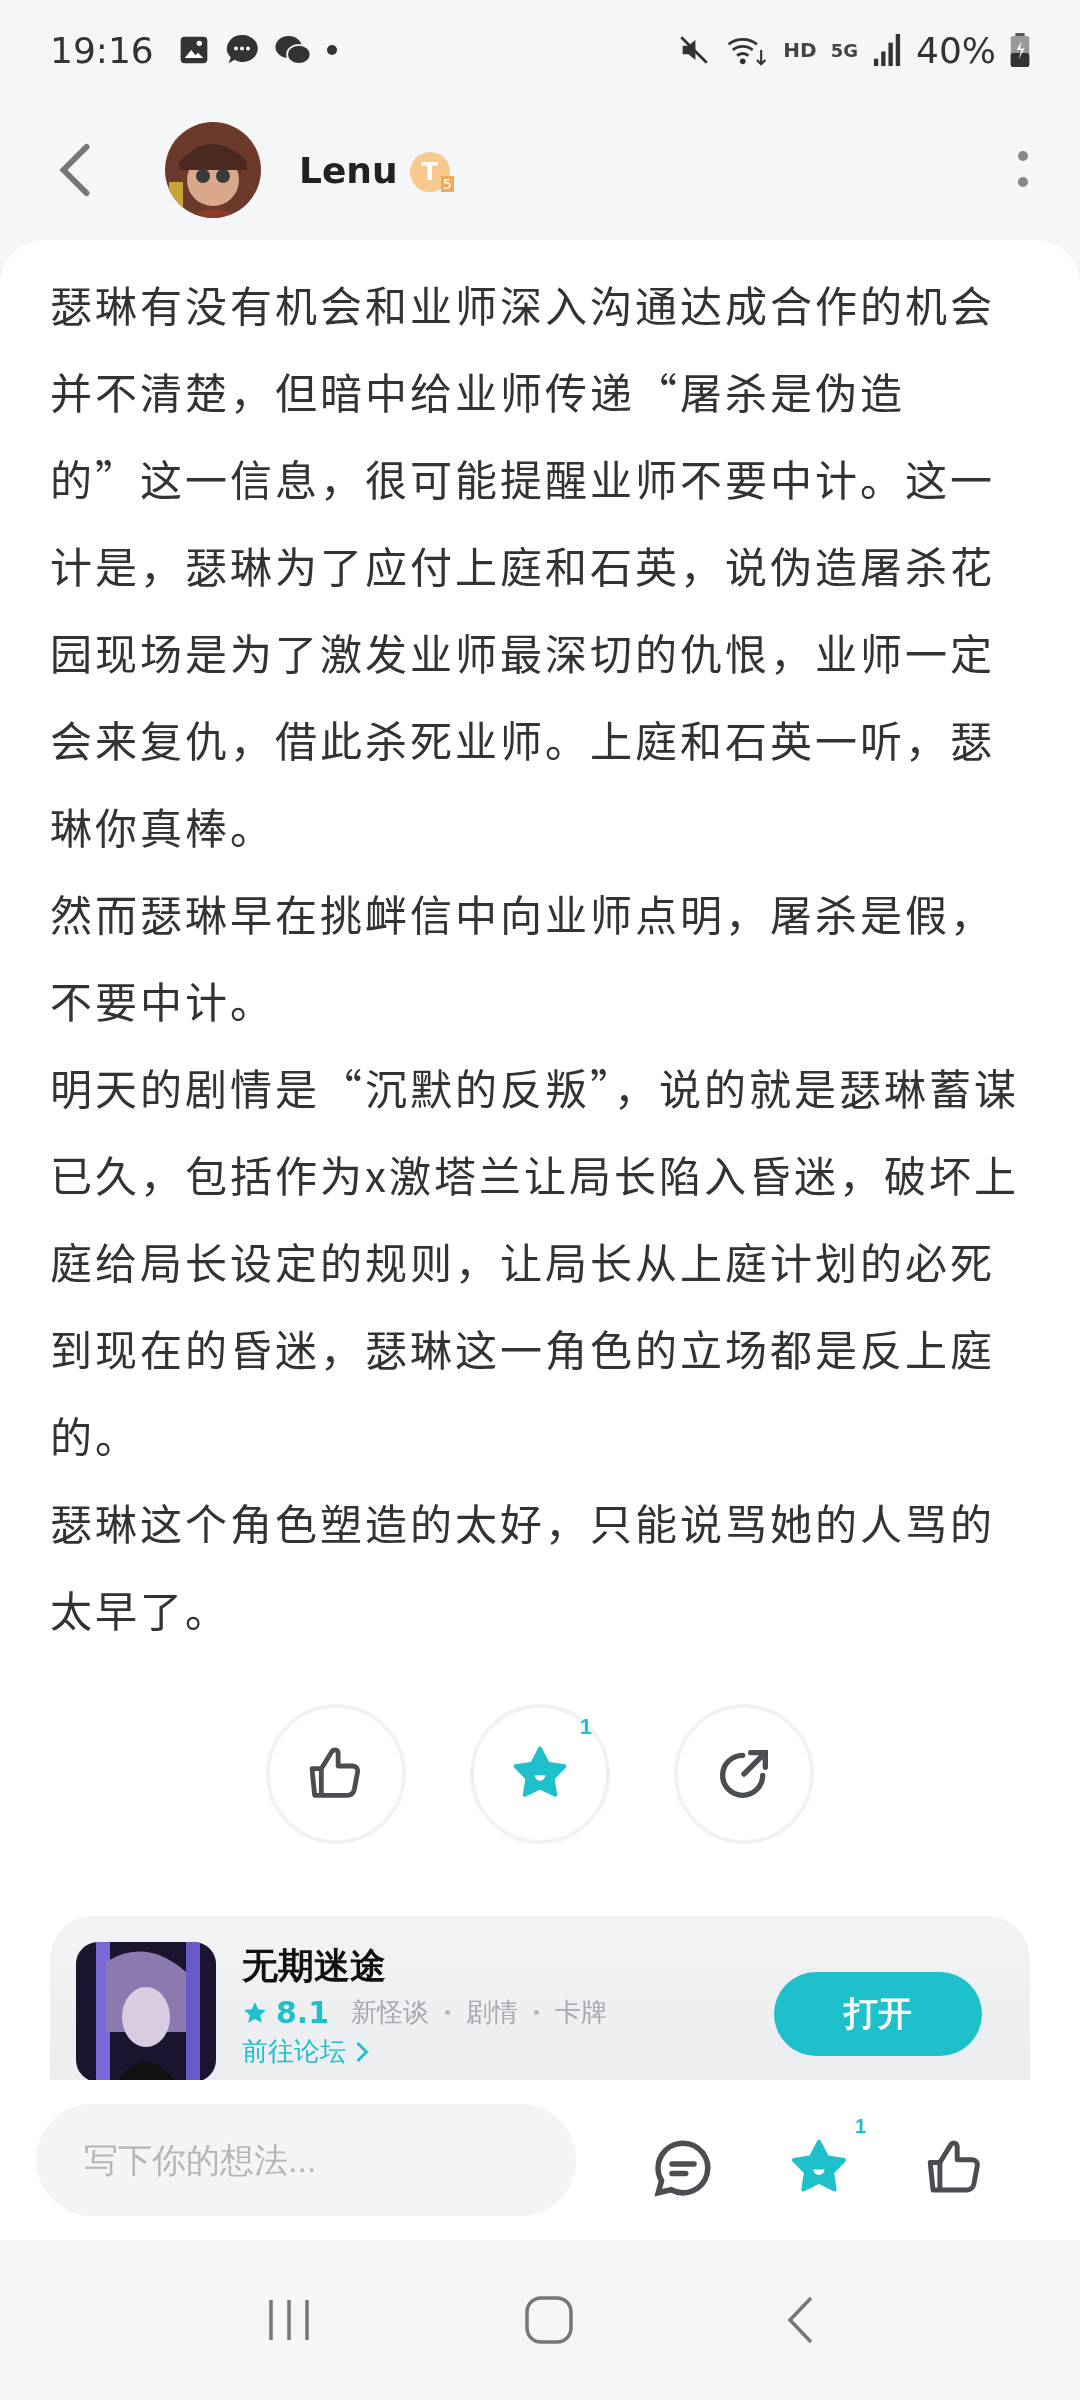 Image resolution: width=1080 pixels, height=2400 pixels. I want to click on signal-icon, so click(887, 50).